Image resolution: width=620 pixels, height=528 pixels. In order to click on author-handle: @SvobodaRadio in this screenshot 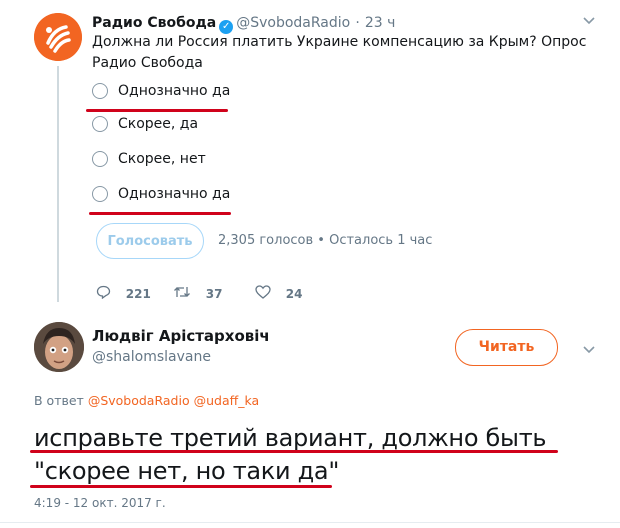, I will do `click(293, 23)`.